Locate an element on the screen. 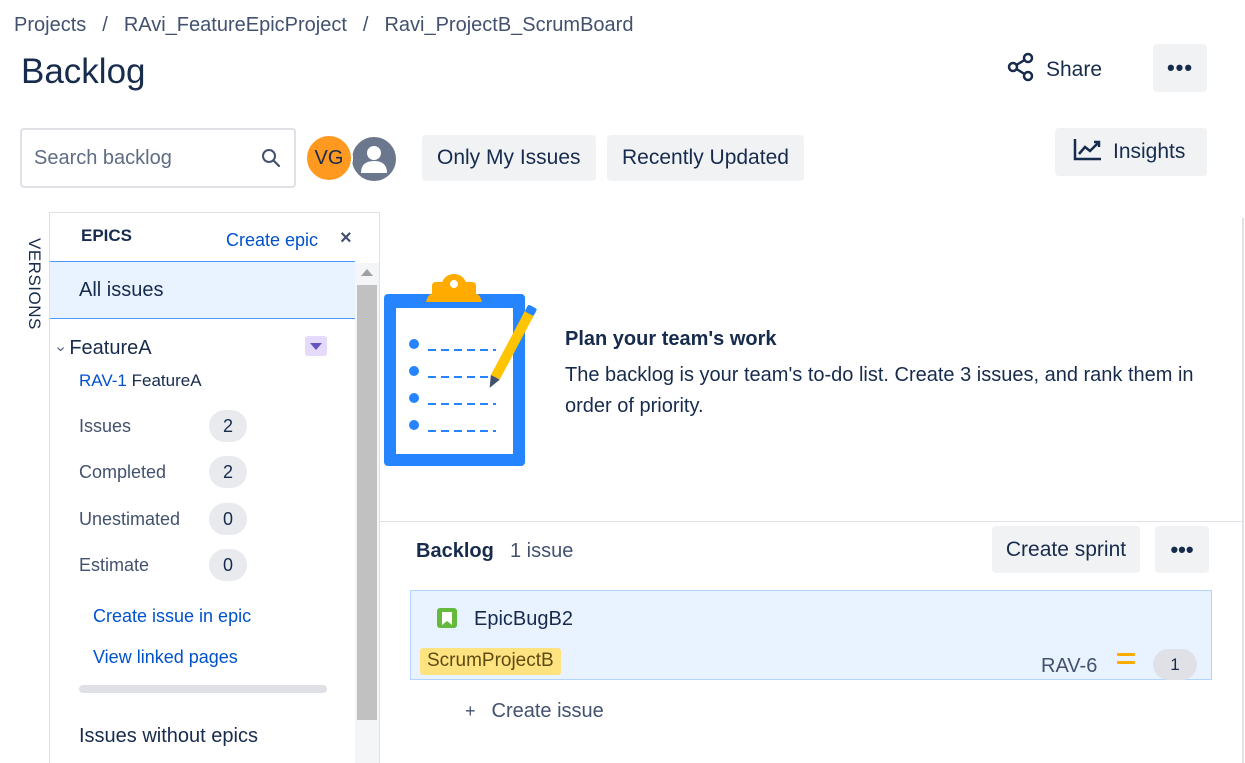 Image resolution: width=1245 pixels, height=763 pixels. filter-recently-updated: Recently Updated is located at coordinates (705, 158).